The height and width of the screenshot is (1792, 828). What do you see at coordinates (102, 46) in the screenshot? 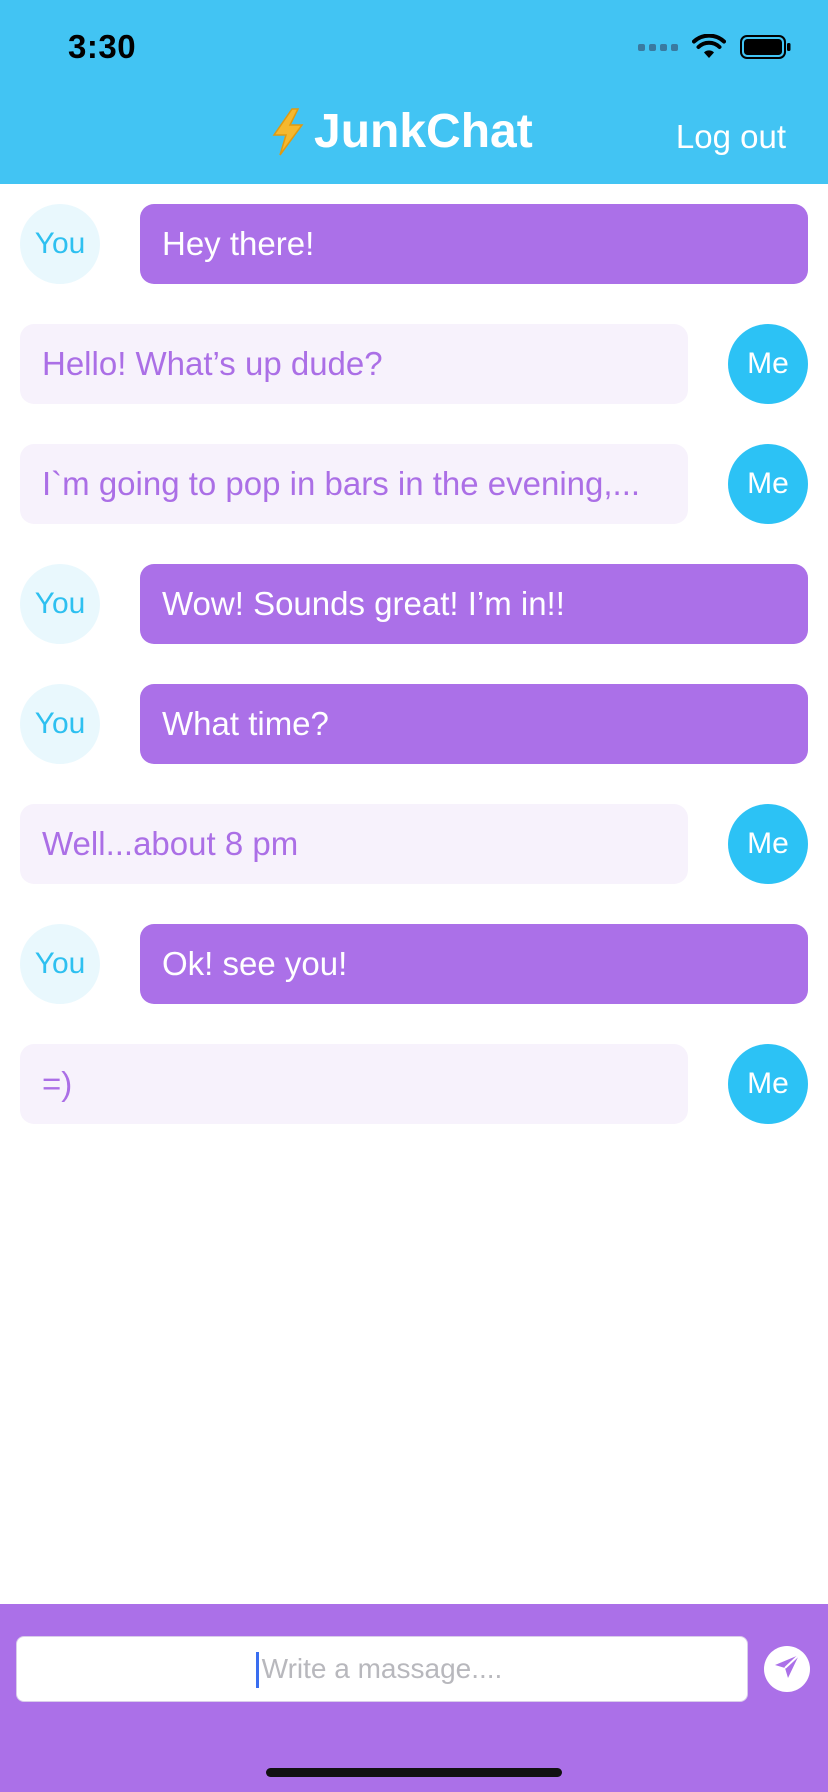
I see `status-time: 3:30` at bounding box center [102, 46].